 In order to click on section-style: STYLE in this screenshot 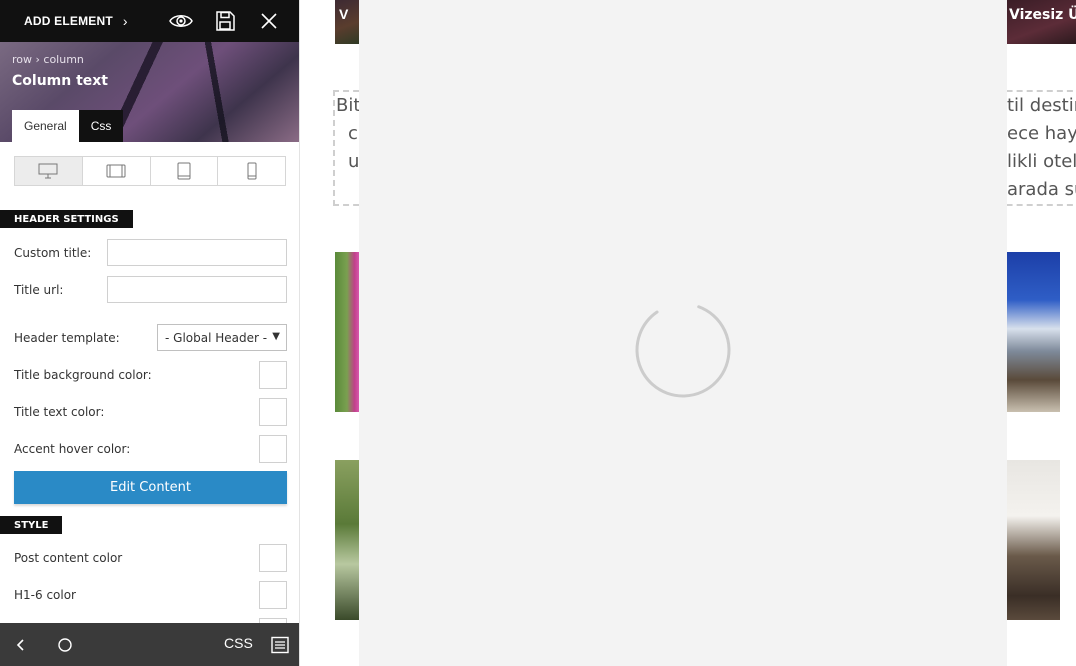, I will do `click(31, 525)`.